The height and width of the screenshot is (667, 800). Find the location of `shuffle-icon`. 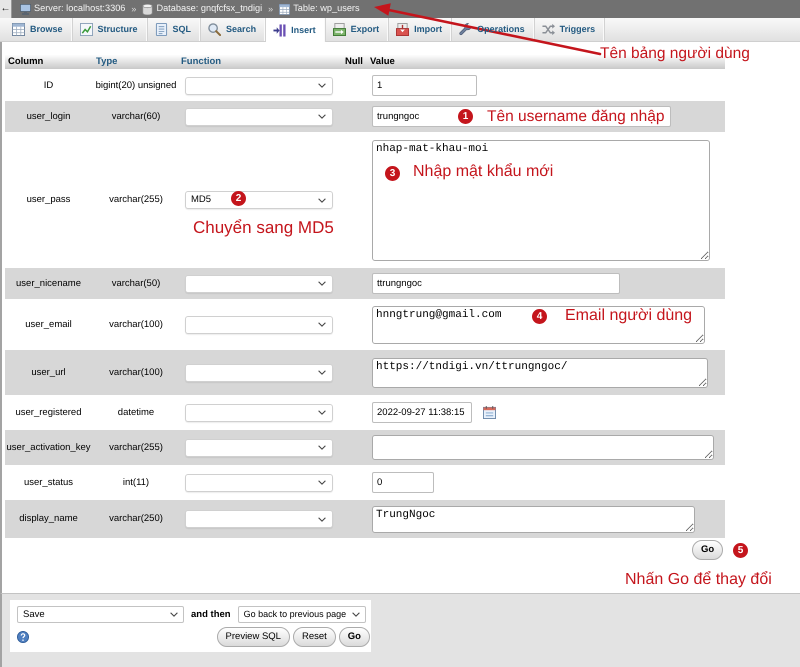

shuffle-icon is located at coordinates (548, 29).